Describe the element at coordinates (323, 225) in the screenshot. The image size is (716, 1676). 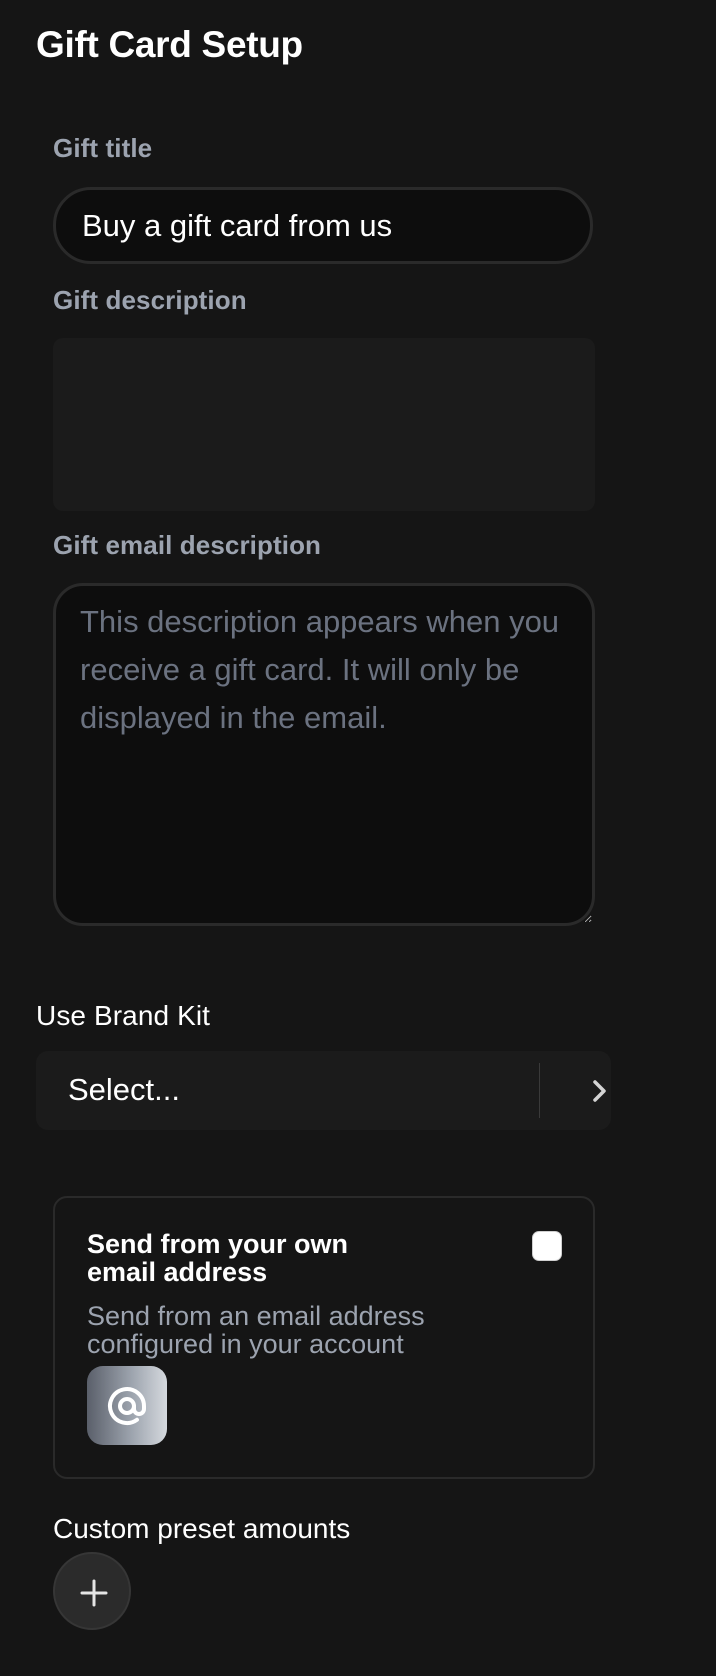
I see `gift-title-input` at that location.